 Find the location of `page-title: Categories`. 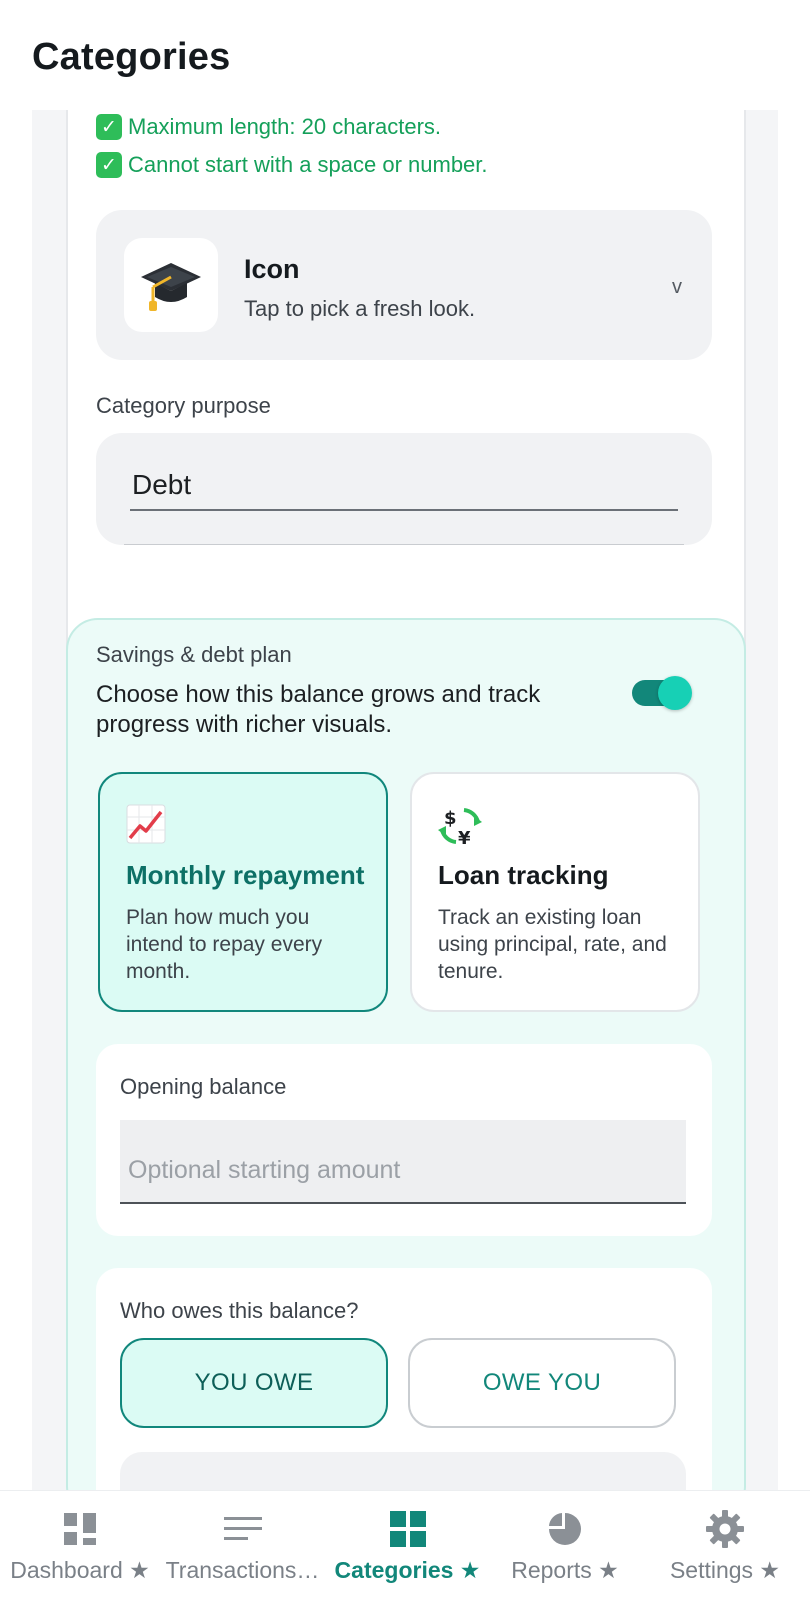

page-title: Categories is located at coordinates (131, 57).